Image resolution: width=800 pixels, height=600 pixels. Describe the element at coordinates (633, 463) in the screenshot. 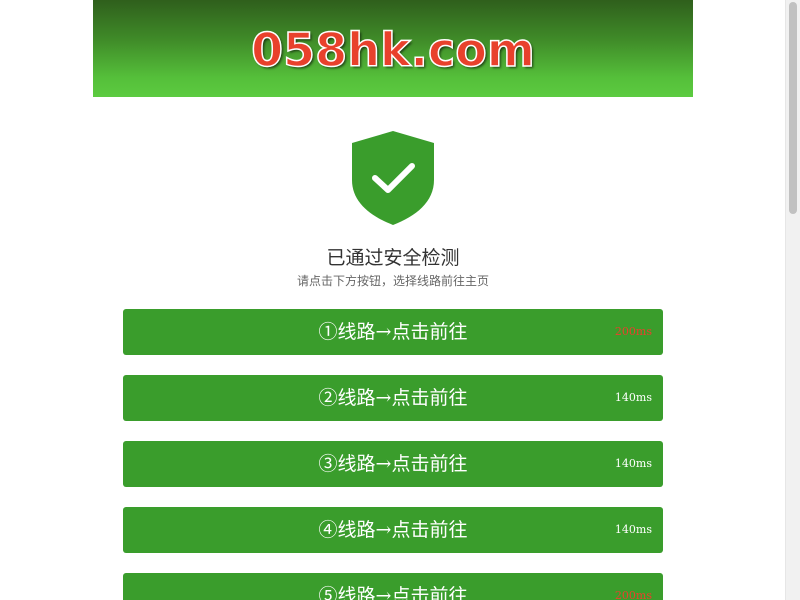

I see `line-3-latency: 140ms` at that location.